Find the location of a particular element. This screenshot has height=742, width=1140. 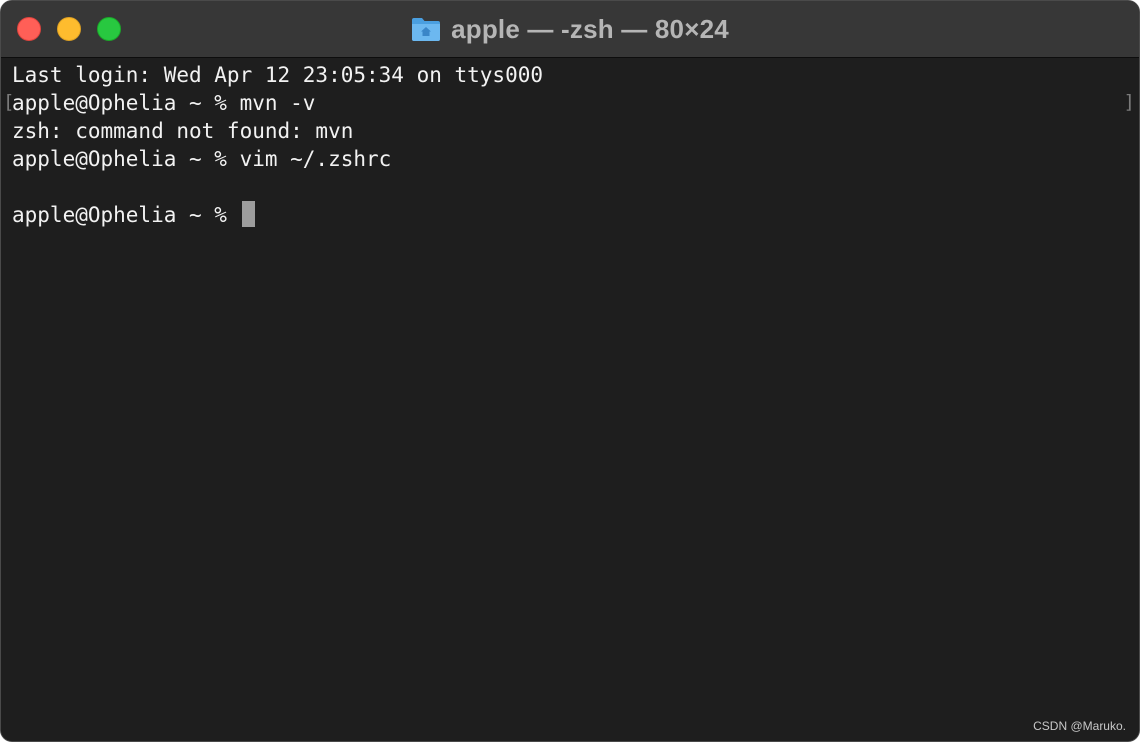

folder-icon is located at coordinates (426, 29).